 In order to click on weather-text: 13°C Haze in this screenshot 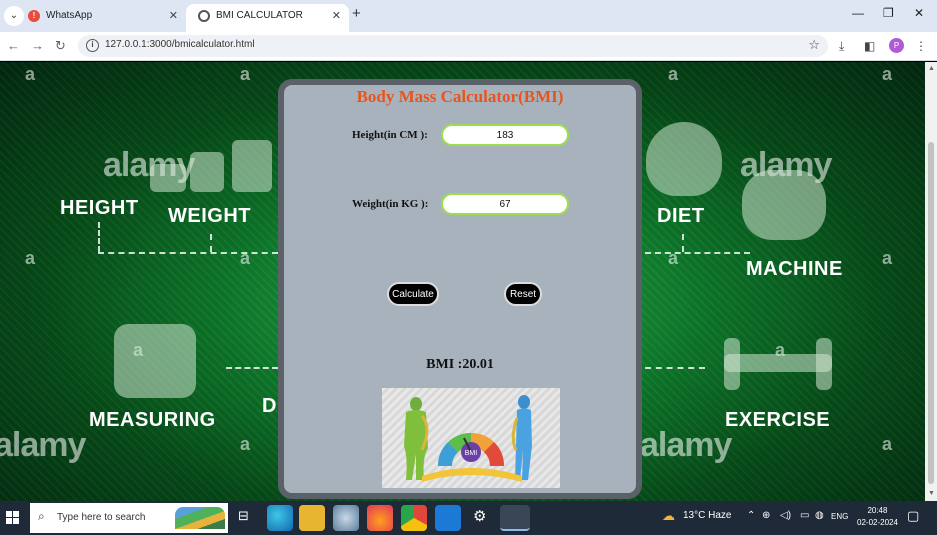, I will do `click(707, 515)`.